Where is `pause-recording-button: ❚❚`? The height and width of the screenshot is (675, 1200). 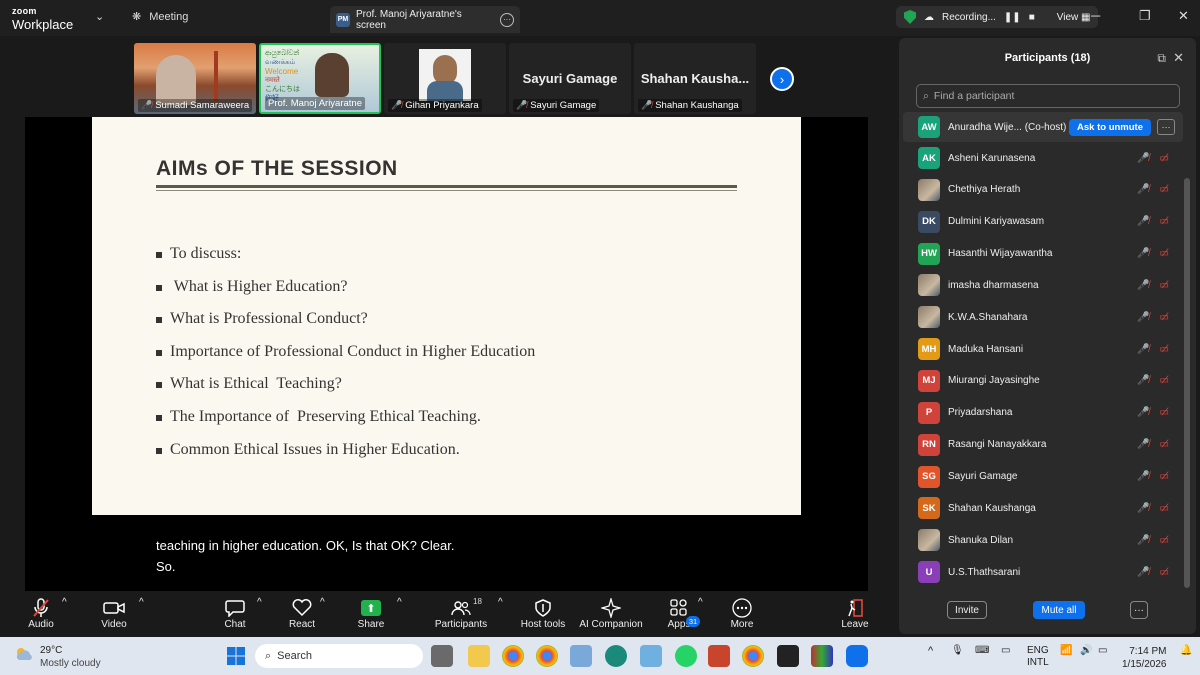
pause-recording-button: ❚❚ is located at coordinates (1012, 17).